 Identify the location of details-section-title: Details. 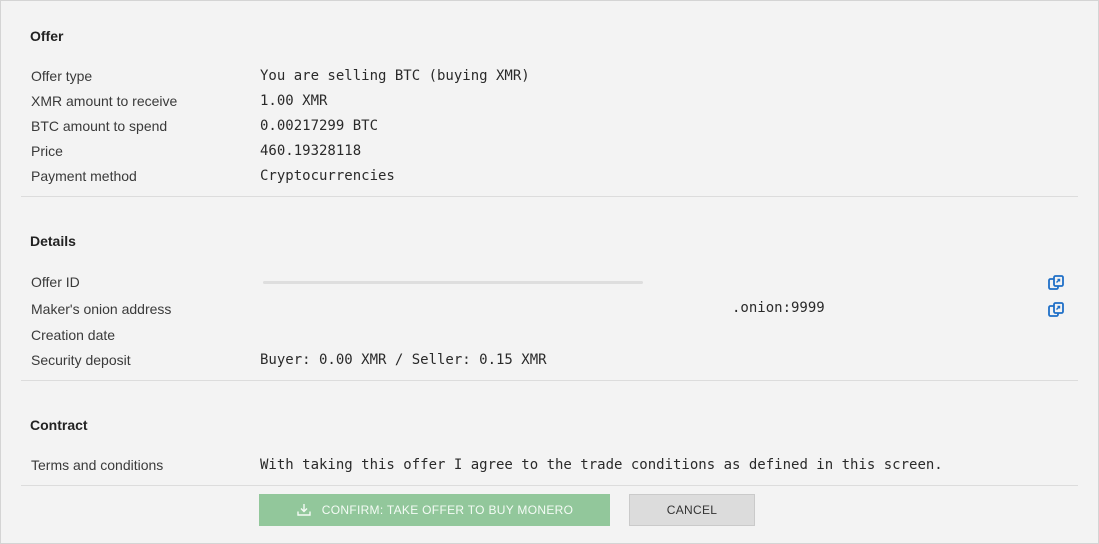
(53, 241).